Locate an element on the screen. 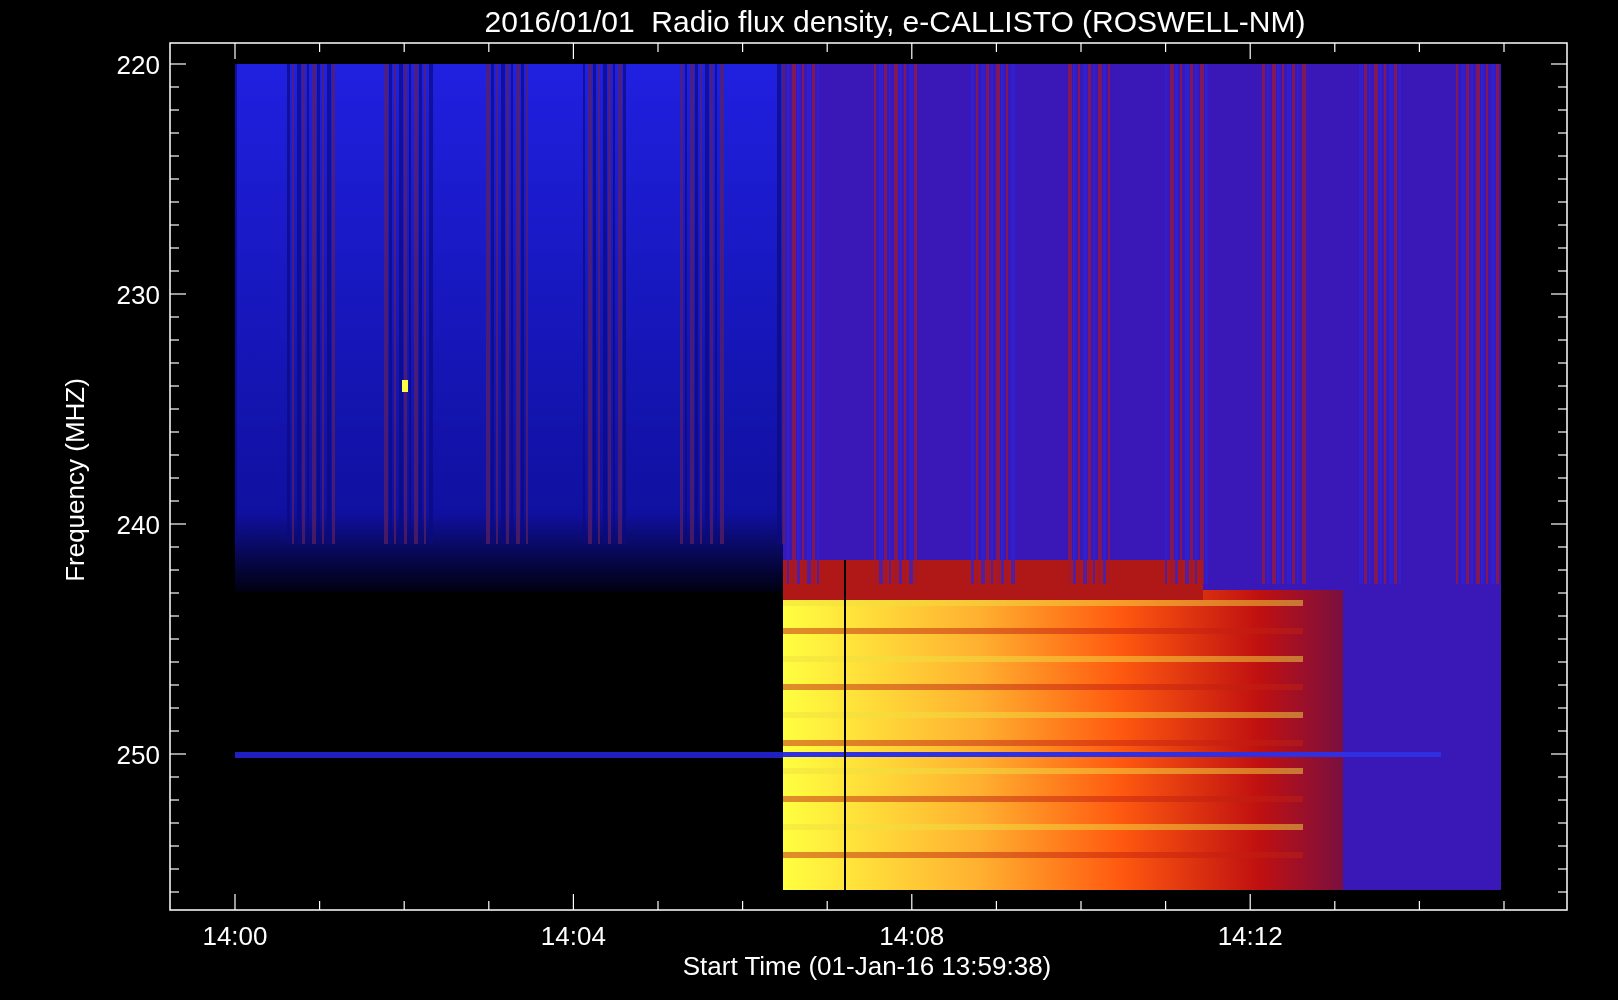 The height and width of the screenshot is (1000, 1618). y-tick-label: 230 is located at coordinates (138, 295).